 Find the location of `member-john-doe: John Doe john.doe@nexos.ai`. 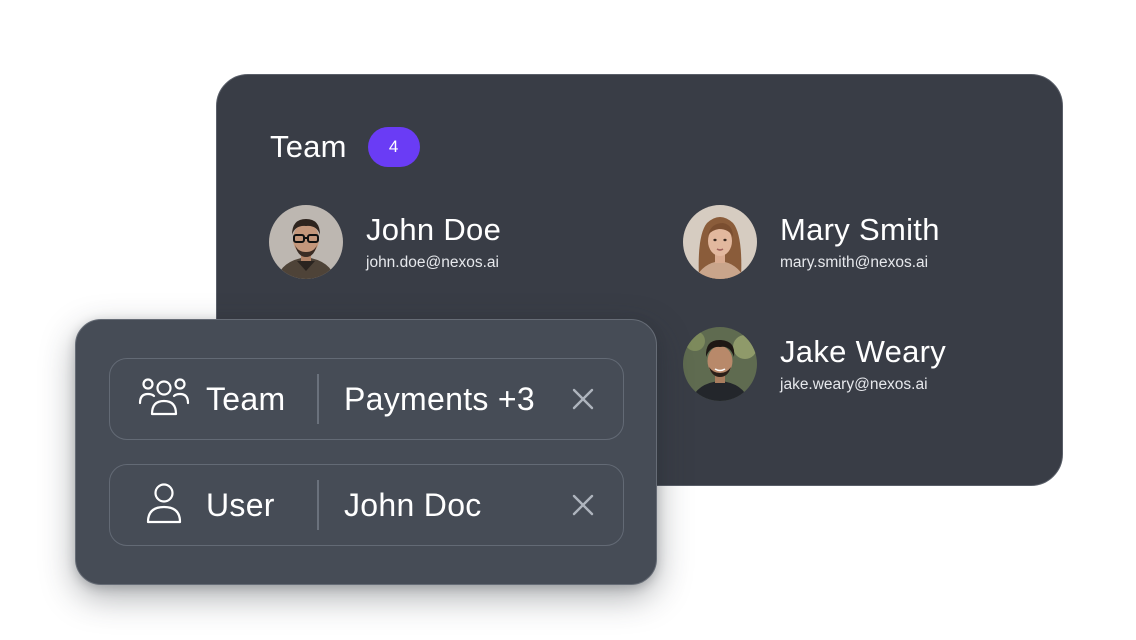

member-john-doe: John Doe john.doe@nexos.ai is located at coordinates (385, 242).